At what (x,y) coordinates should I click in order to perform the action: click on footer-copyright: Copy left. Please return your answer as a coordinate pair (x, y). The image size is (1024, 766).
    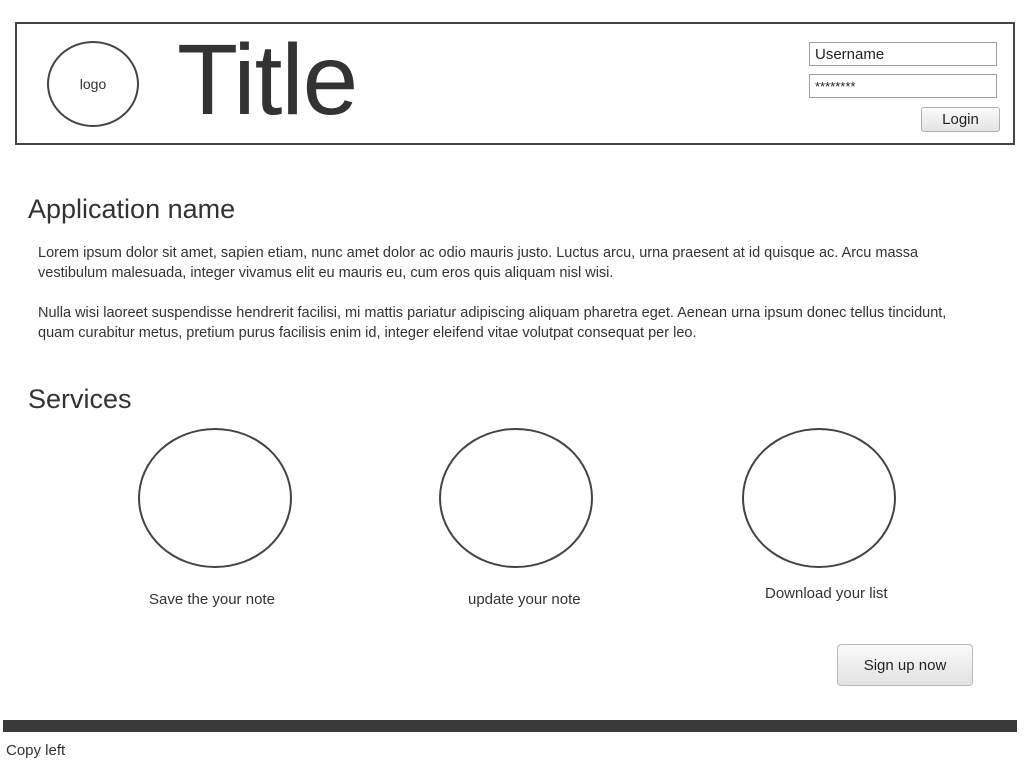
    Looking at the image, I should click on (36, 750).